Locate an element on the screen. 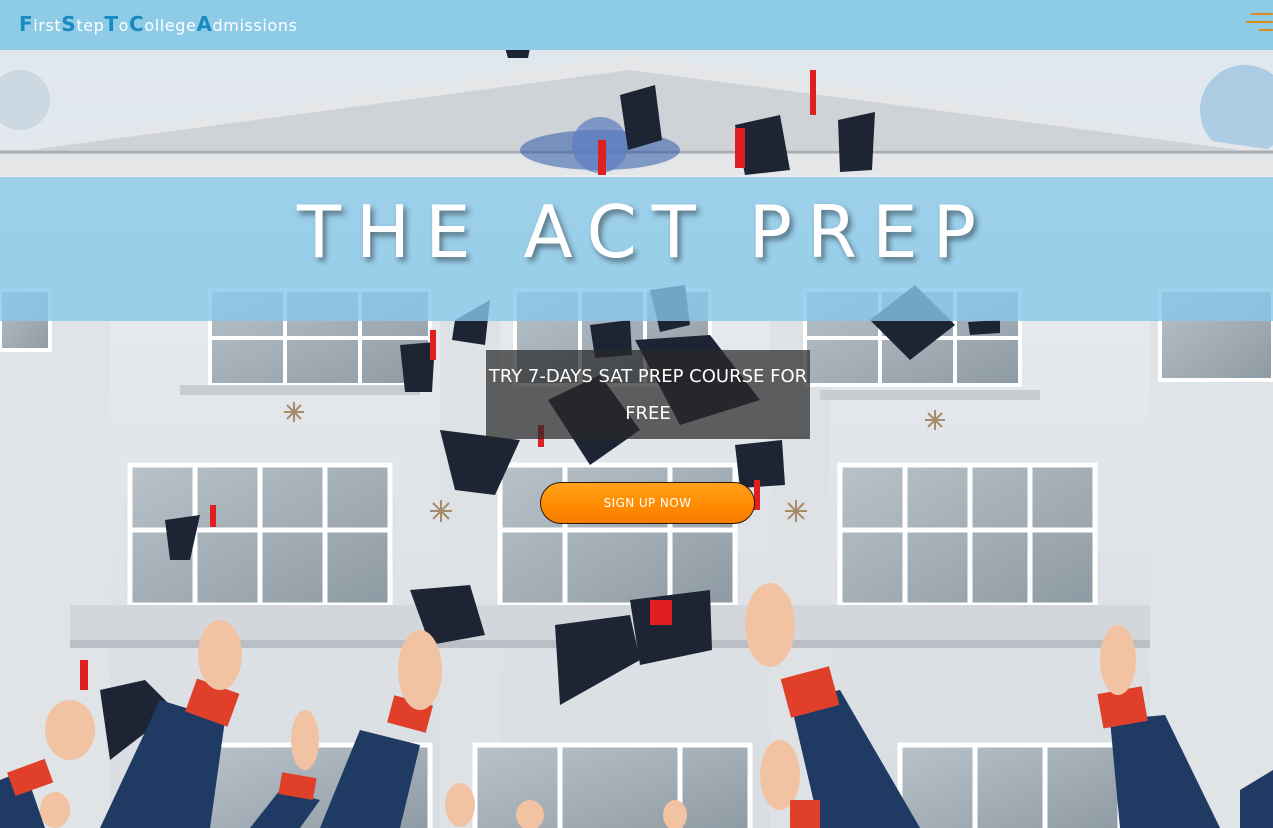  brand-word-part: irst is located at coordinates (47, 25).